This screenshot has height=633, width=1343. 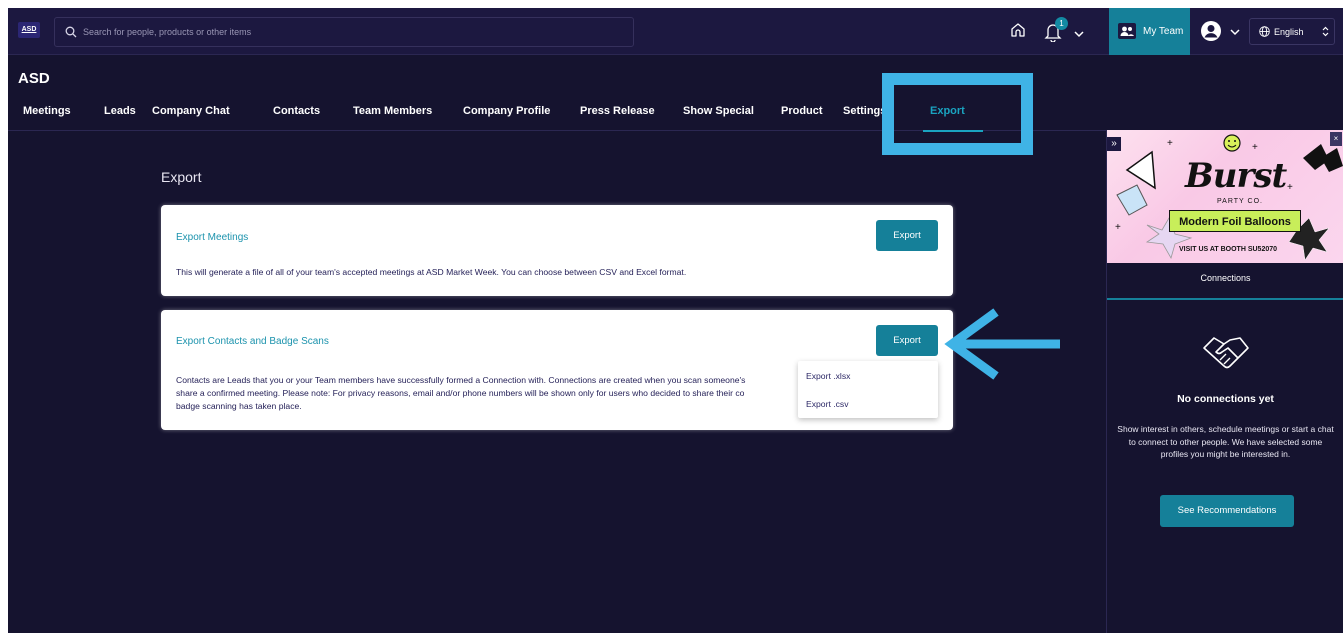 I want to click on tab-meetings: Meetings, so click(x=47, y=111).